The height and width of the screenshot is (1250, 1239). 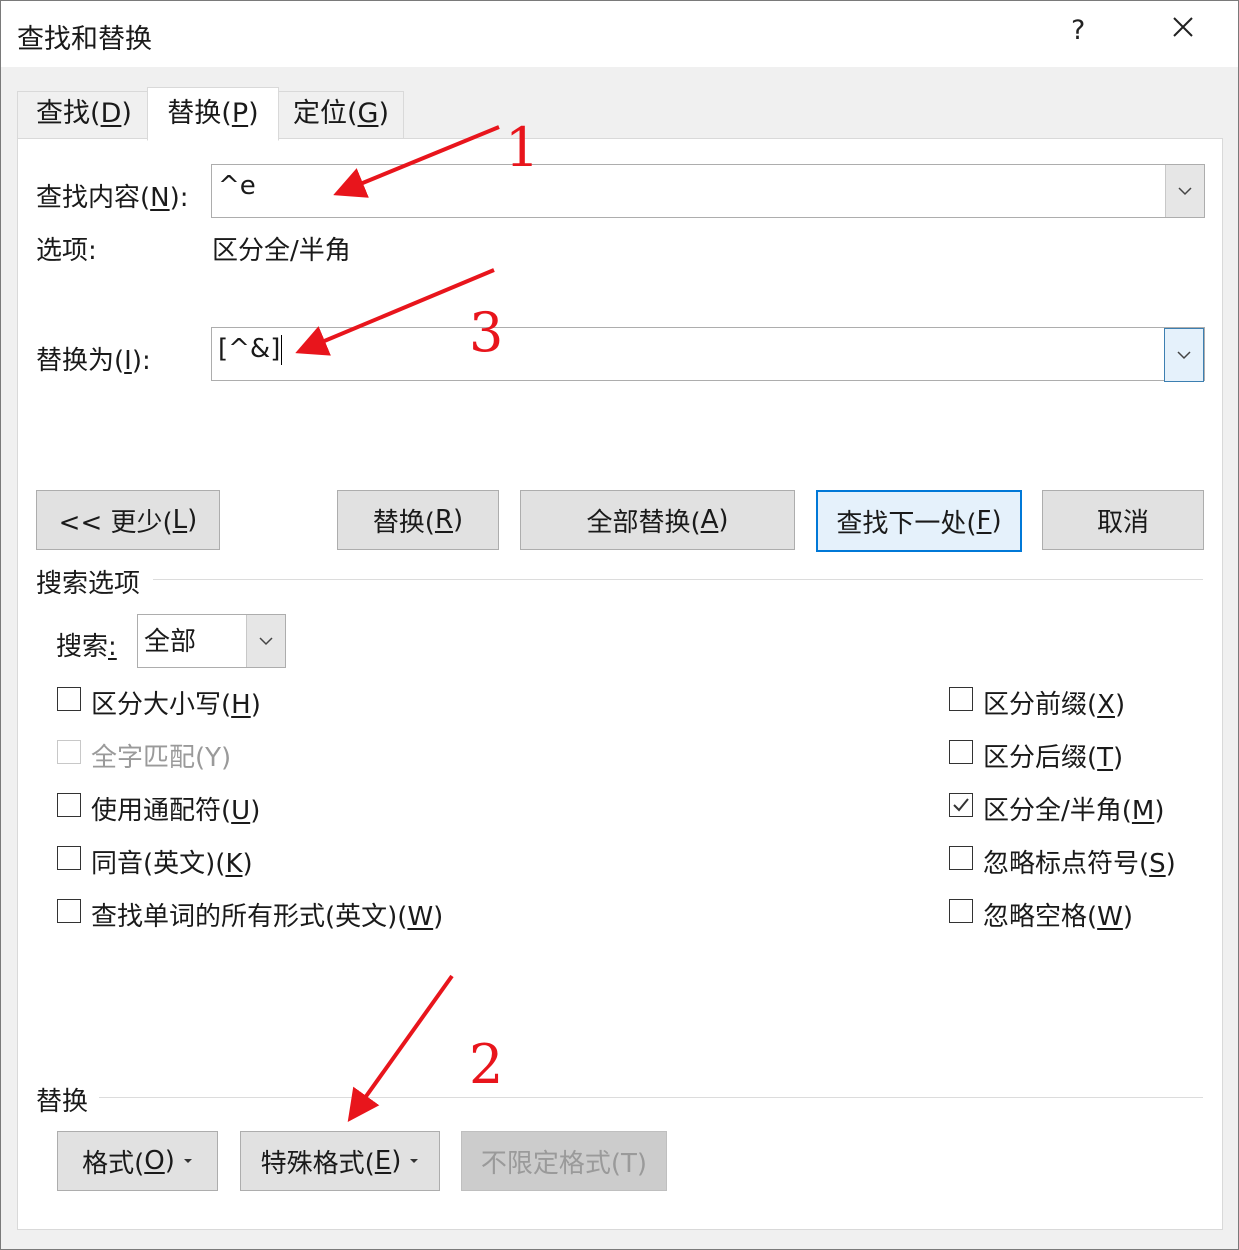 What do you see at coordinates (486, 1064) in the screenshot?
I see `annotation-number-2: 2` at bounding box center [486, 1064].